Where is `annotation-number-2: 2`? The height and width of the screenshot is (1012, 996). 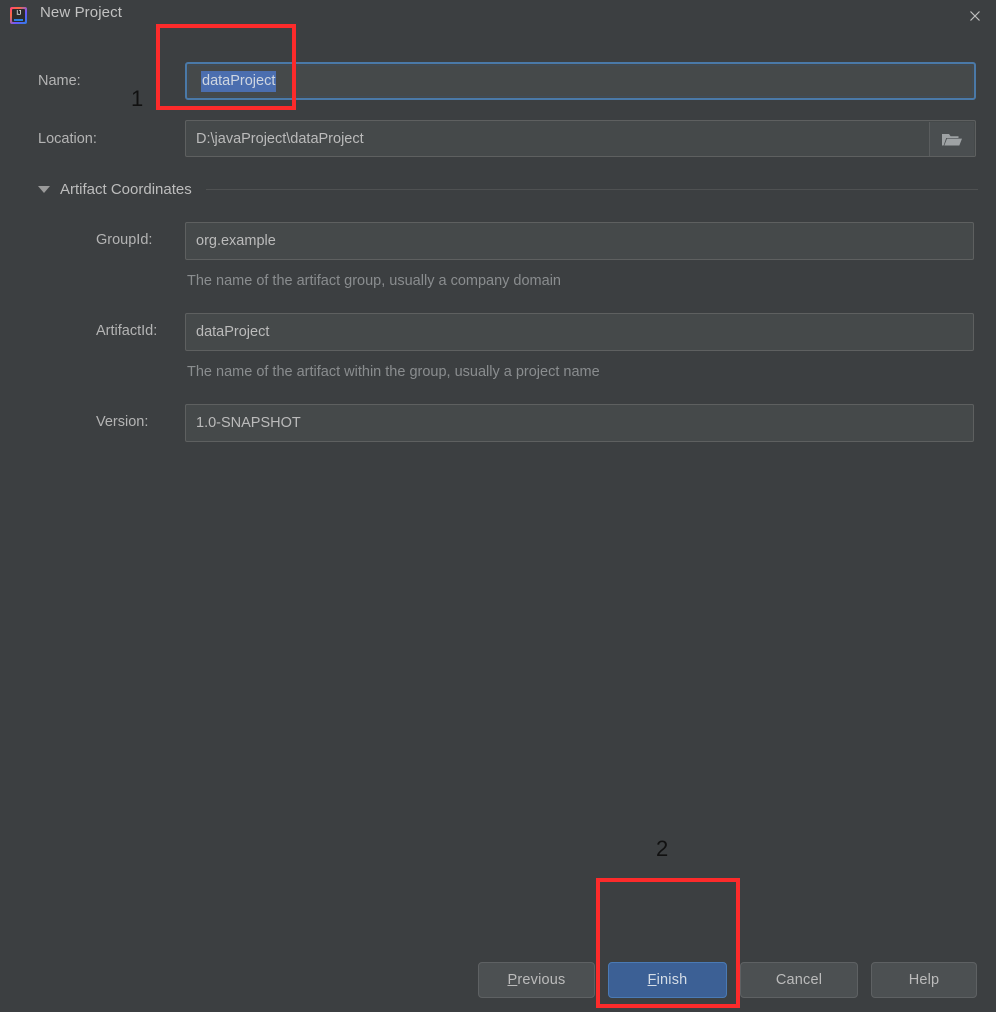 annotation-number-2: 2 is located at coordinates (662, 848).